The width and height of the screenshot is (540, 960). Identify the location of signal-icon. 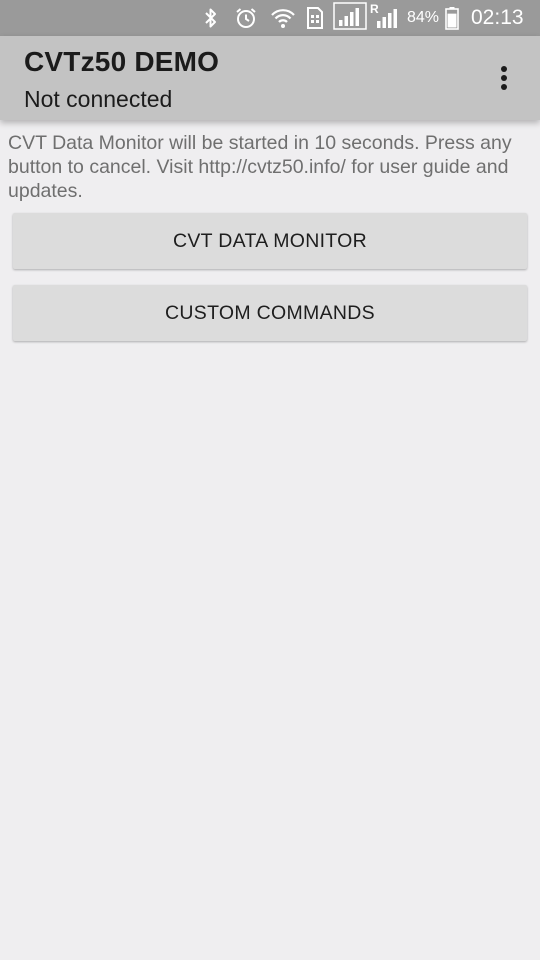
(350, 16).